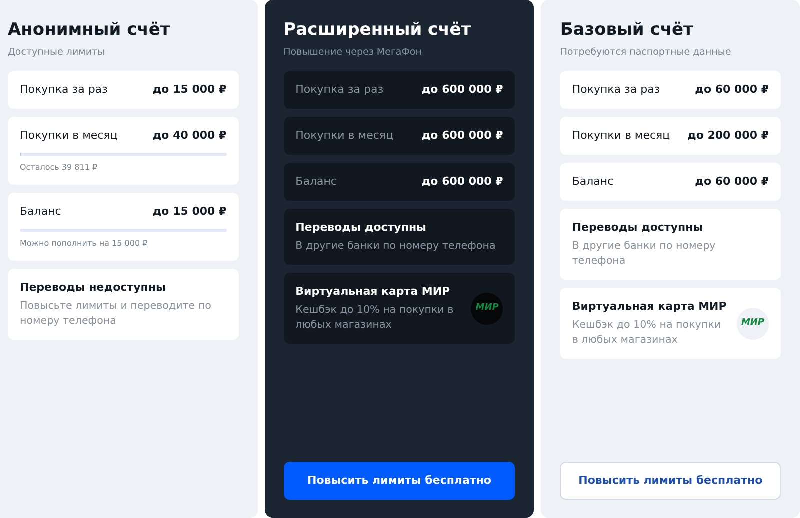 The width and height of the screenshot is (800, 518). What do you see at coordinates (378, 30) in the screenshot?
I see `plan-title: Расширенный счёт` at bounding box center [378, 30].